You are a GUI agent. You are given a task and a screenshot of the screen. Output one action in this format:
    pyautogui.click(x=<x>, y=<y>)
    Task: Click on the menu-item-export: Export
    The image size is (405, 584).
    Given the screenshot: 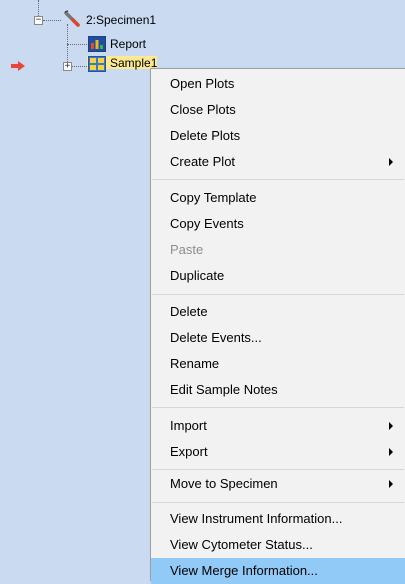 What is the action you would take?
    pyautogui.click(x=278, y=452)
    